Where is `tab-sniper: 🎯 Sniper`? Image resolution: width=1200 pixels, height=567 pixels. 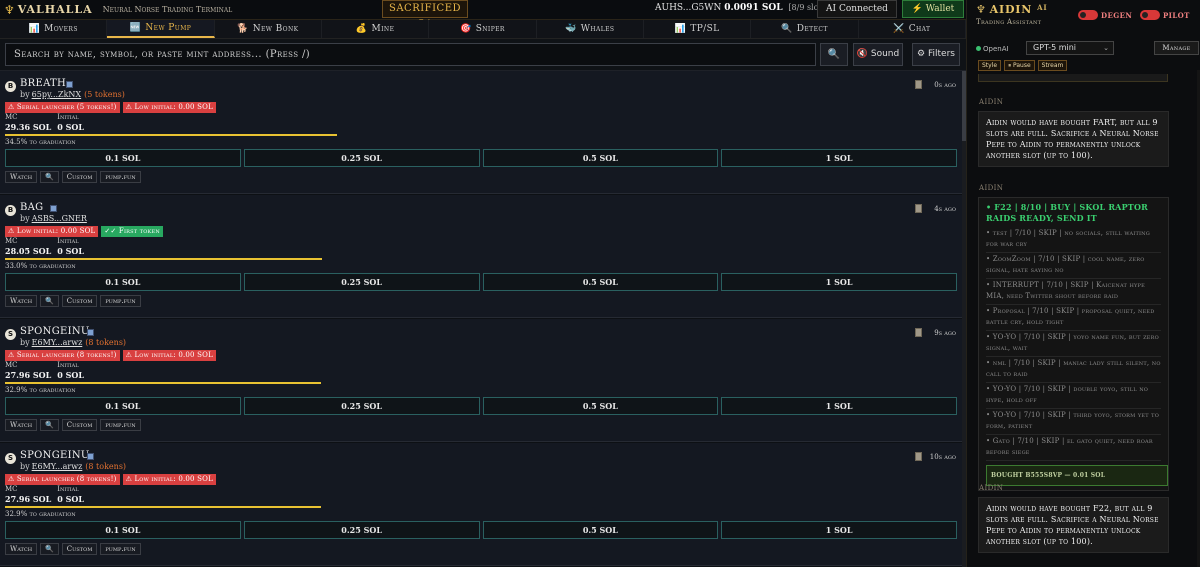 tab-sniper: 🎯 Sniper is located at coordinates (483, 29).